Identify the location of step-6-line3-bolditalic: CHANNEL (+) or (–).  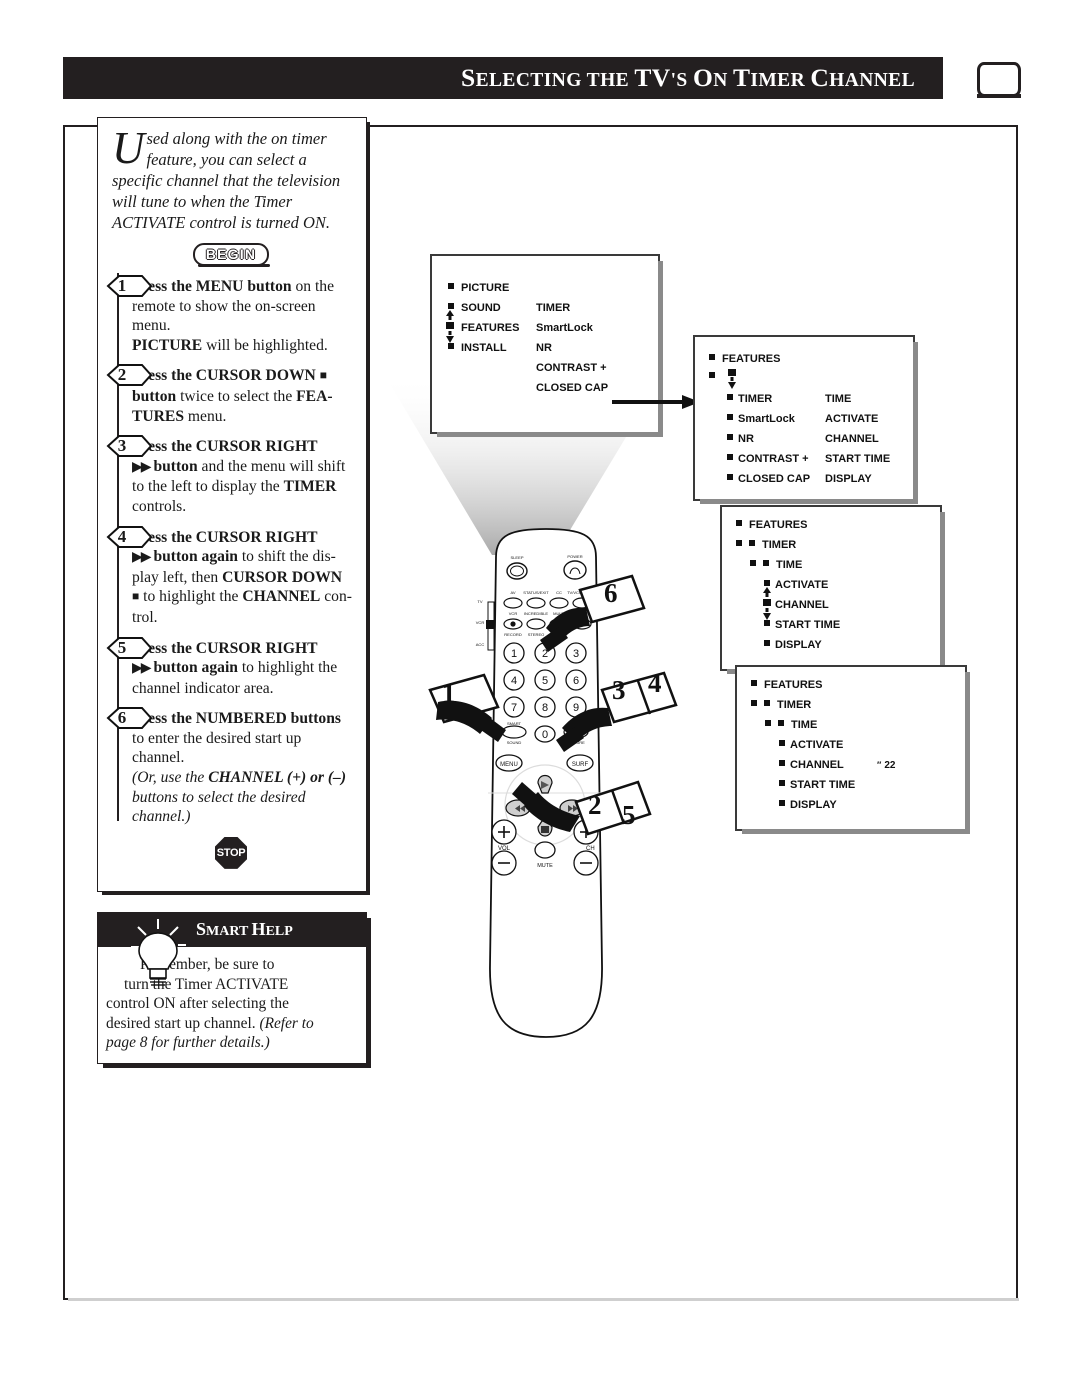
(277, 778).